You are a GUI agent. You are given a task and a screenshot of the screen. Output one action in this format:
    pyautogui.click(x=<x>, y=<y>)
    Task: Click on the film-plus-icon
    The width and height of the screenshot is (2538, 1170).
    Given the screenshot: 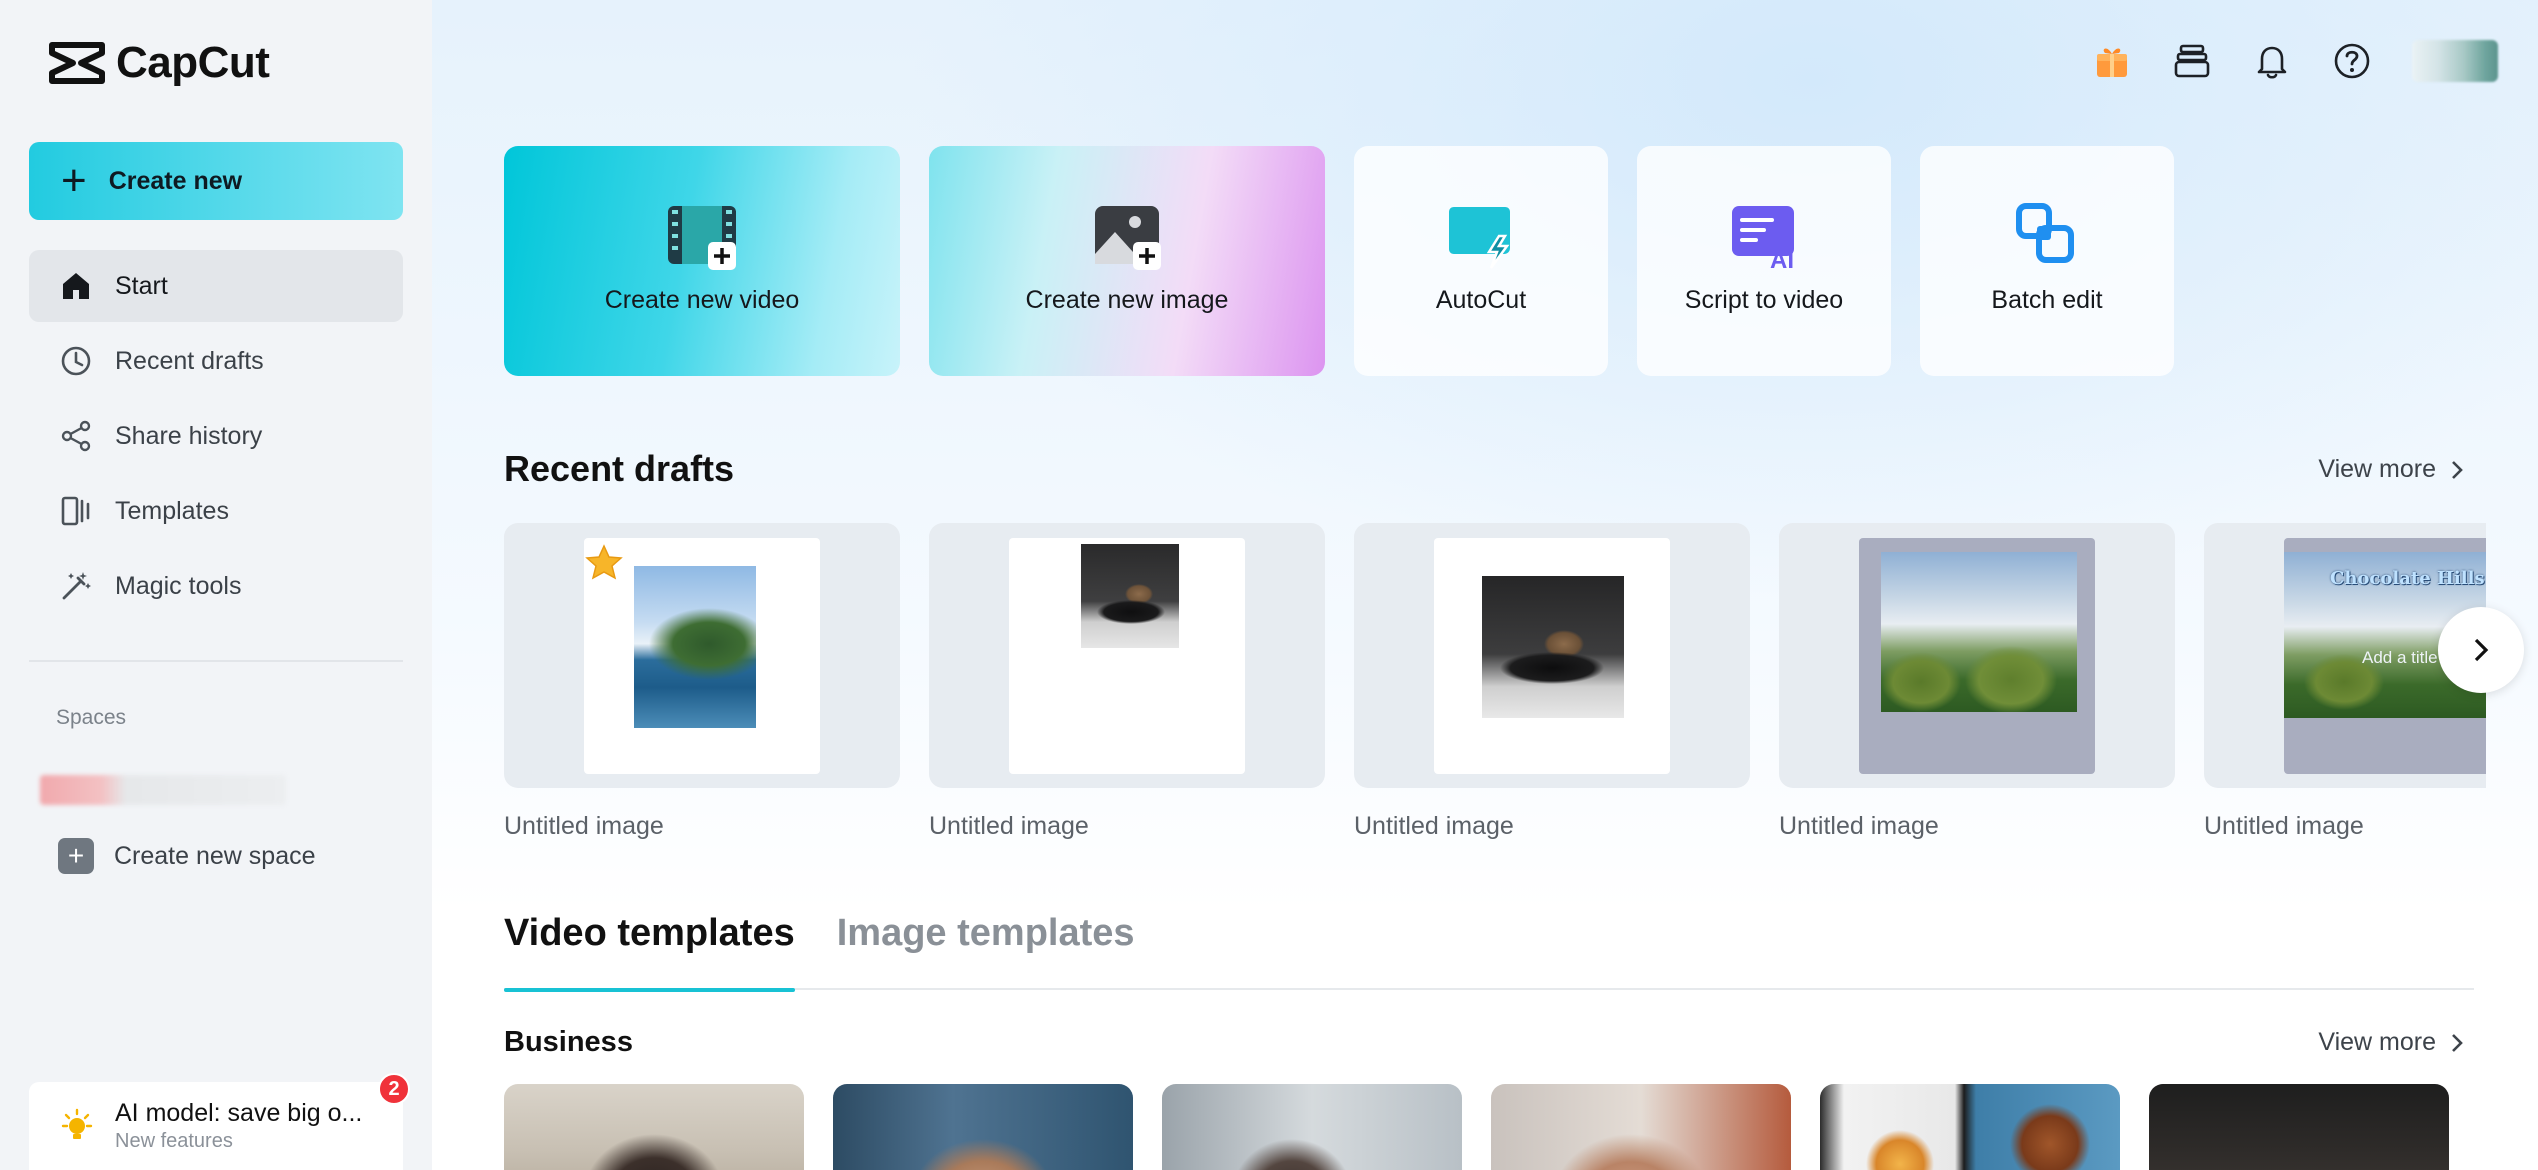 What is the action you would take?
    pyautogui.click(x=702, y=238)
    